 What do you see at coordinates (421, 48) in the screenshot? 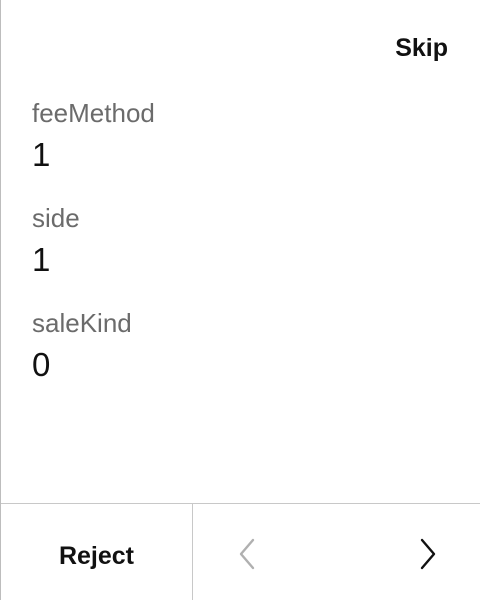
I see `skip-button: Skip` at bounding box center [421, 48].